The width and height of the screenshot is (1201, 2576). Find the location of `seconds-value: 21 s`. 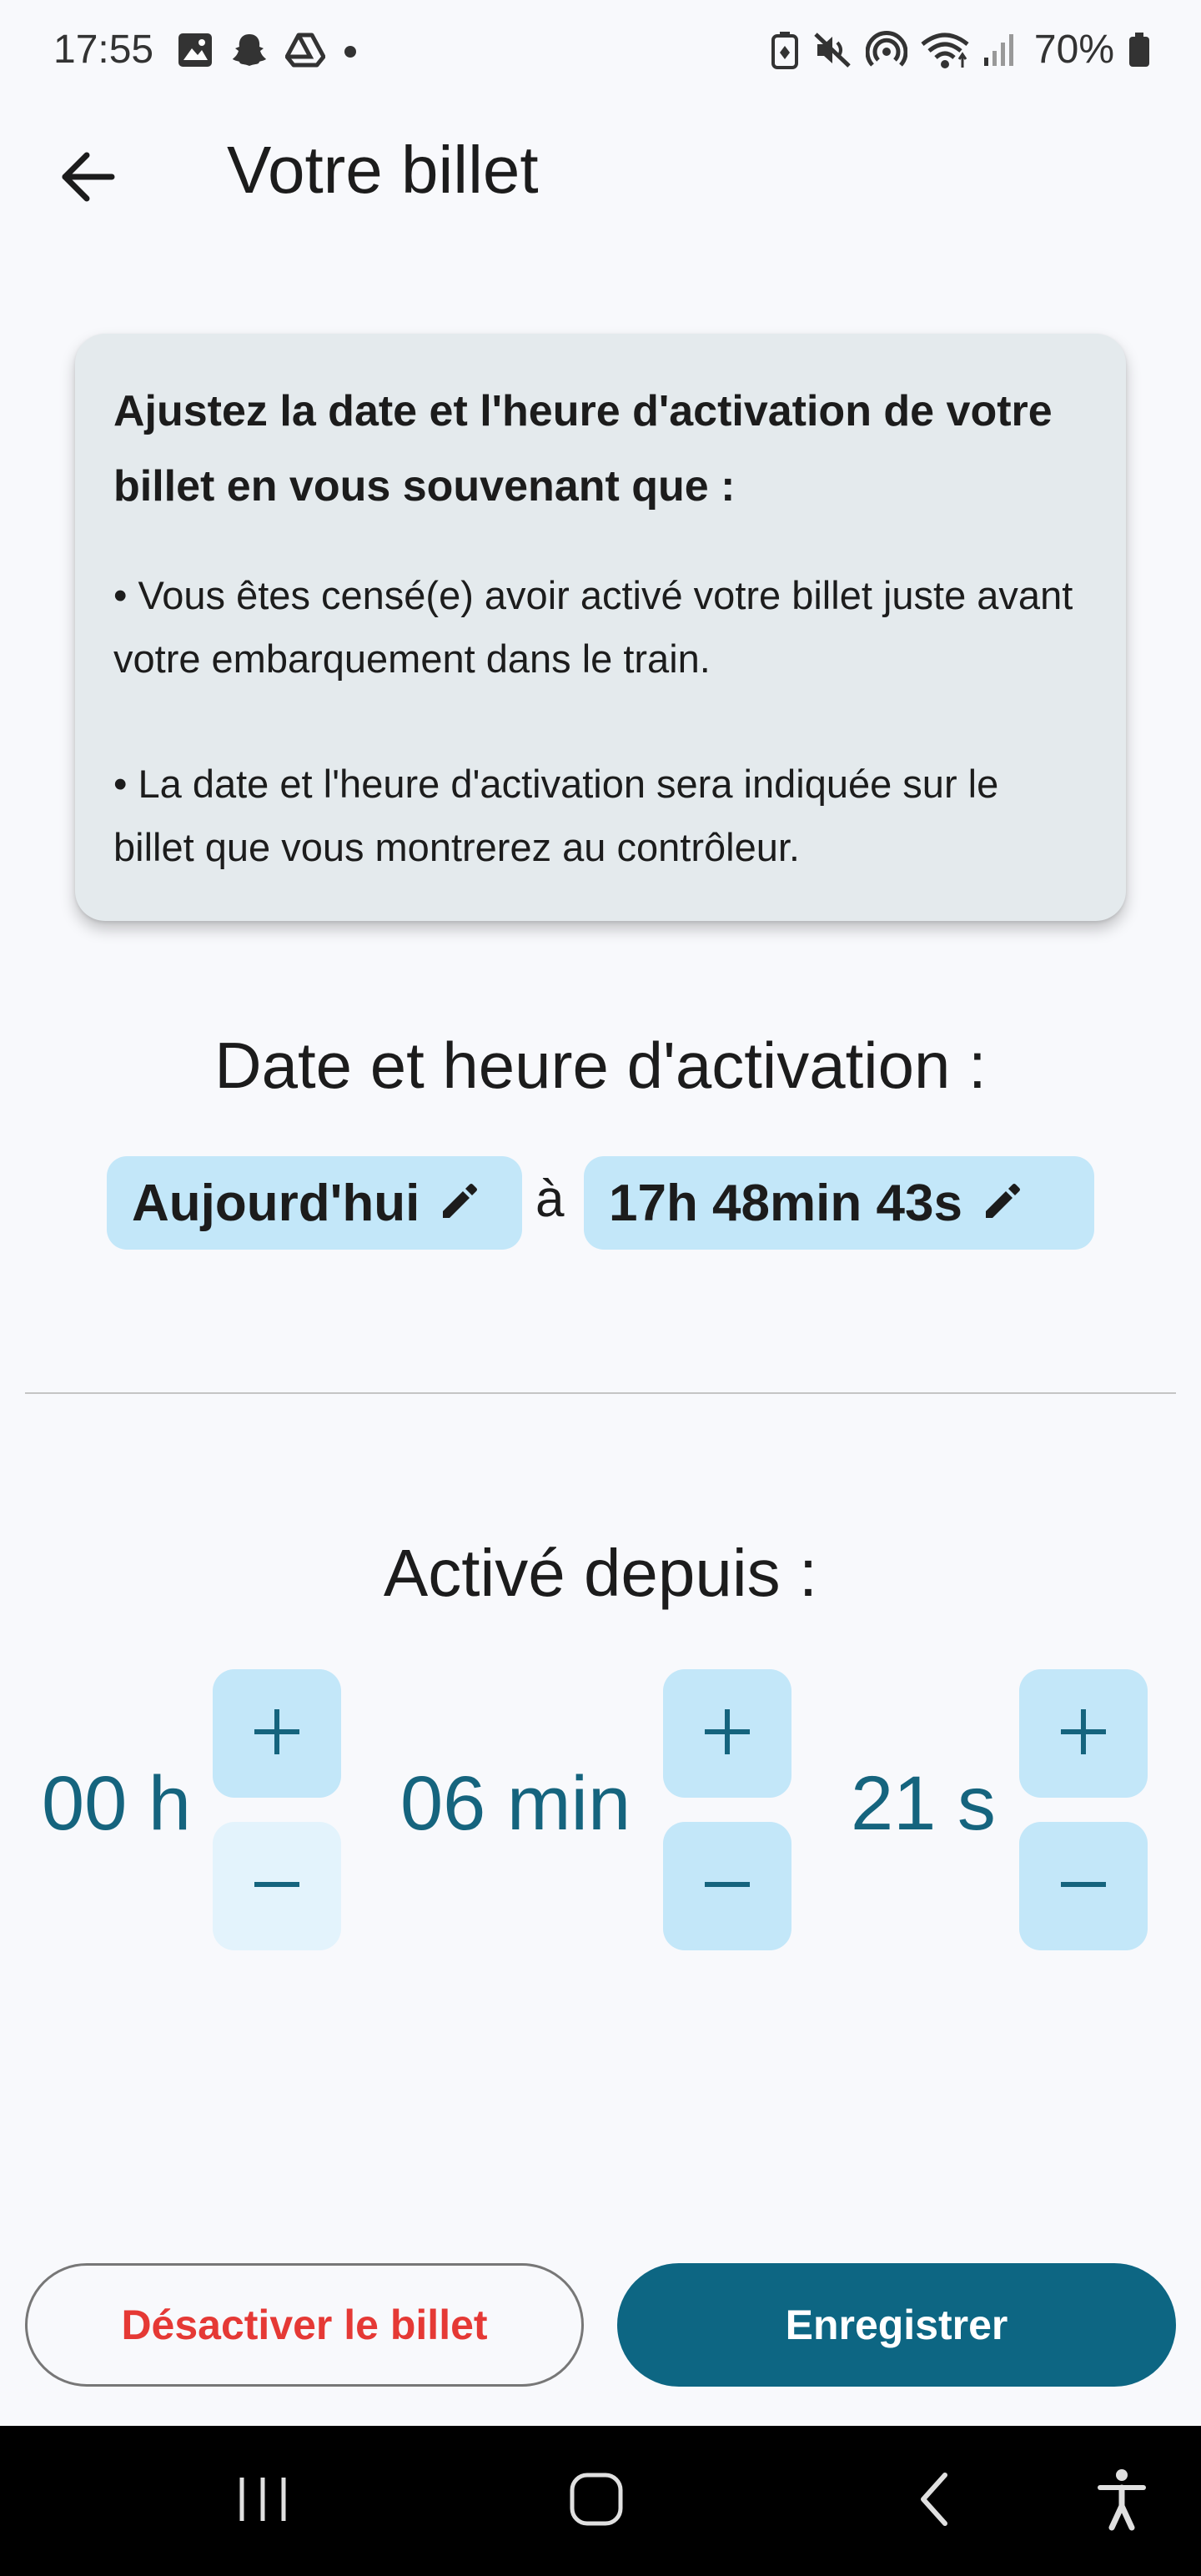

seconds-value: 21 s is located at coordinates (924, 1803).